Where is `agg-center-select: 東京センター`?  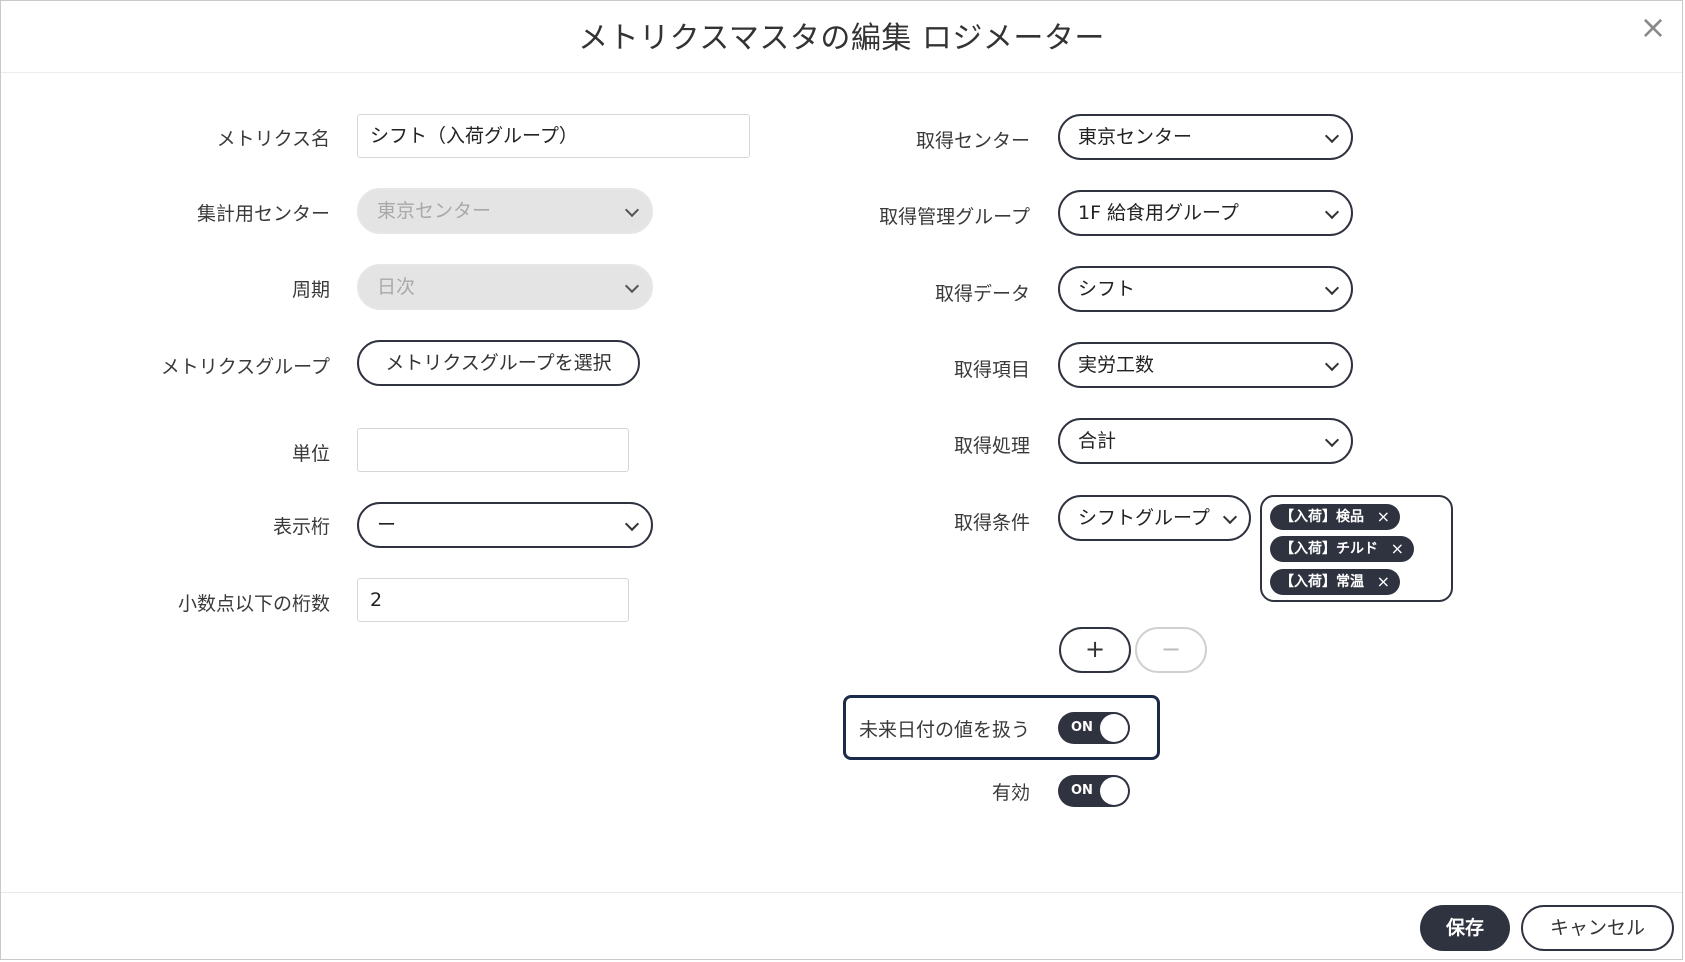 agg-center-select: 東京センター is located at coordinates (505, 211).